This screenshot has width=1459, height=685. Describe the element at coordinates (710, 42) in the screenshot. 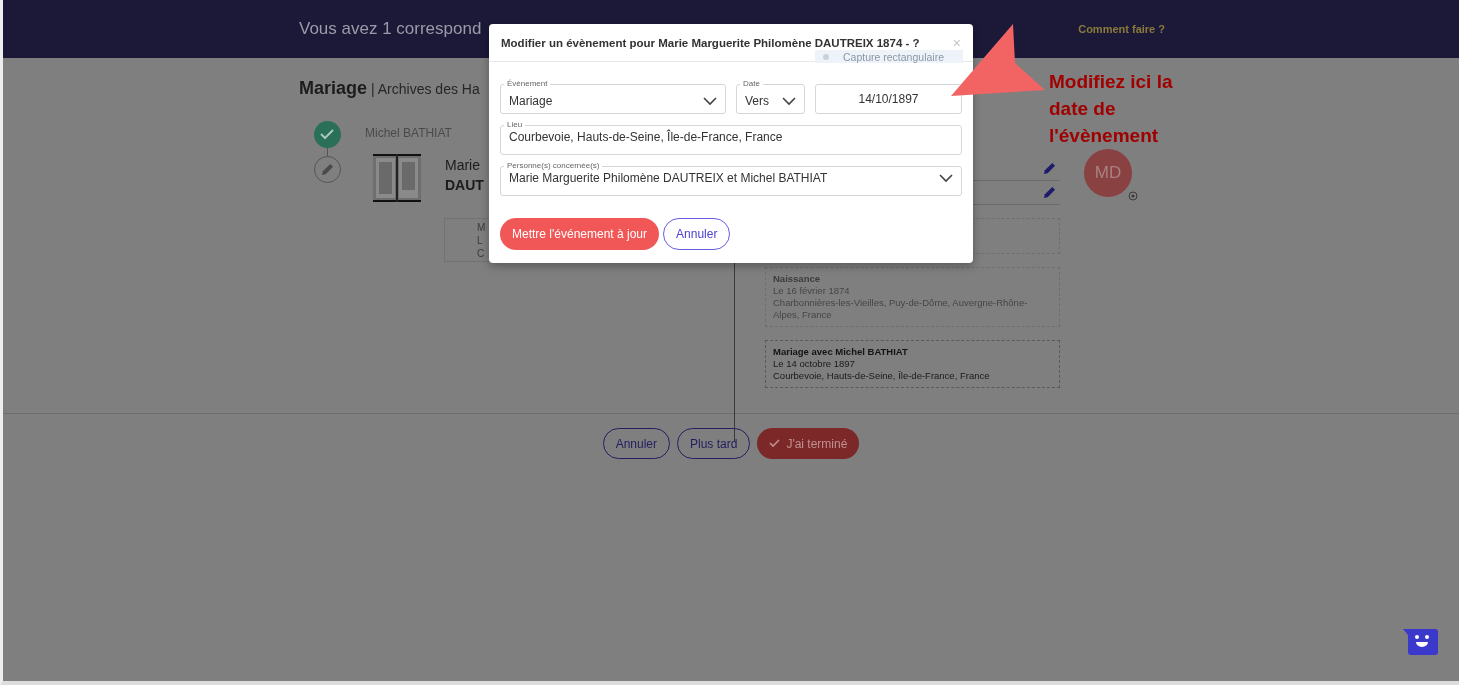

I see `modal-title: Modifier un évènement pour Marie Marguerite Philomène DAUTREIX 1874 - ?` at that location.